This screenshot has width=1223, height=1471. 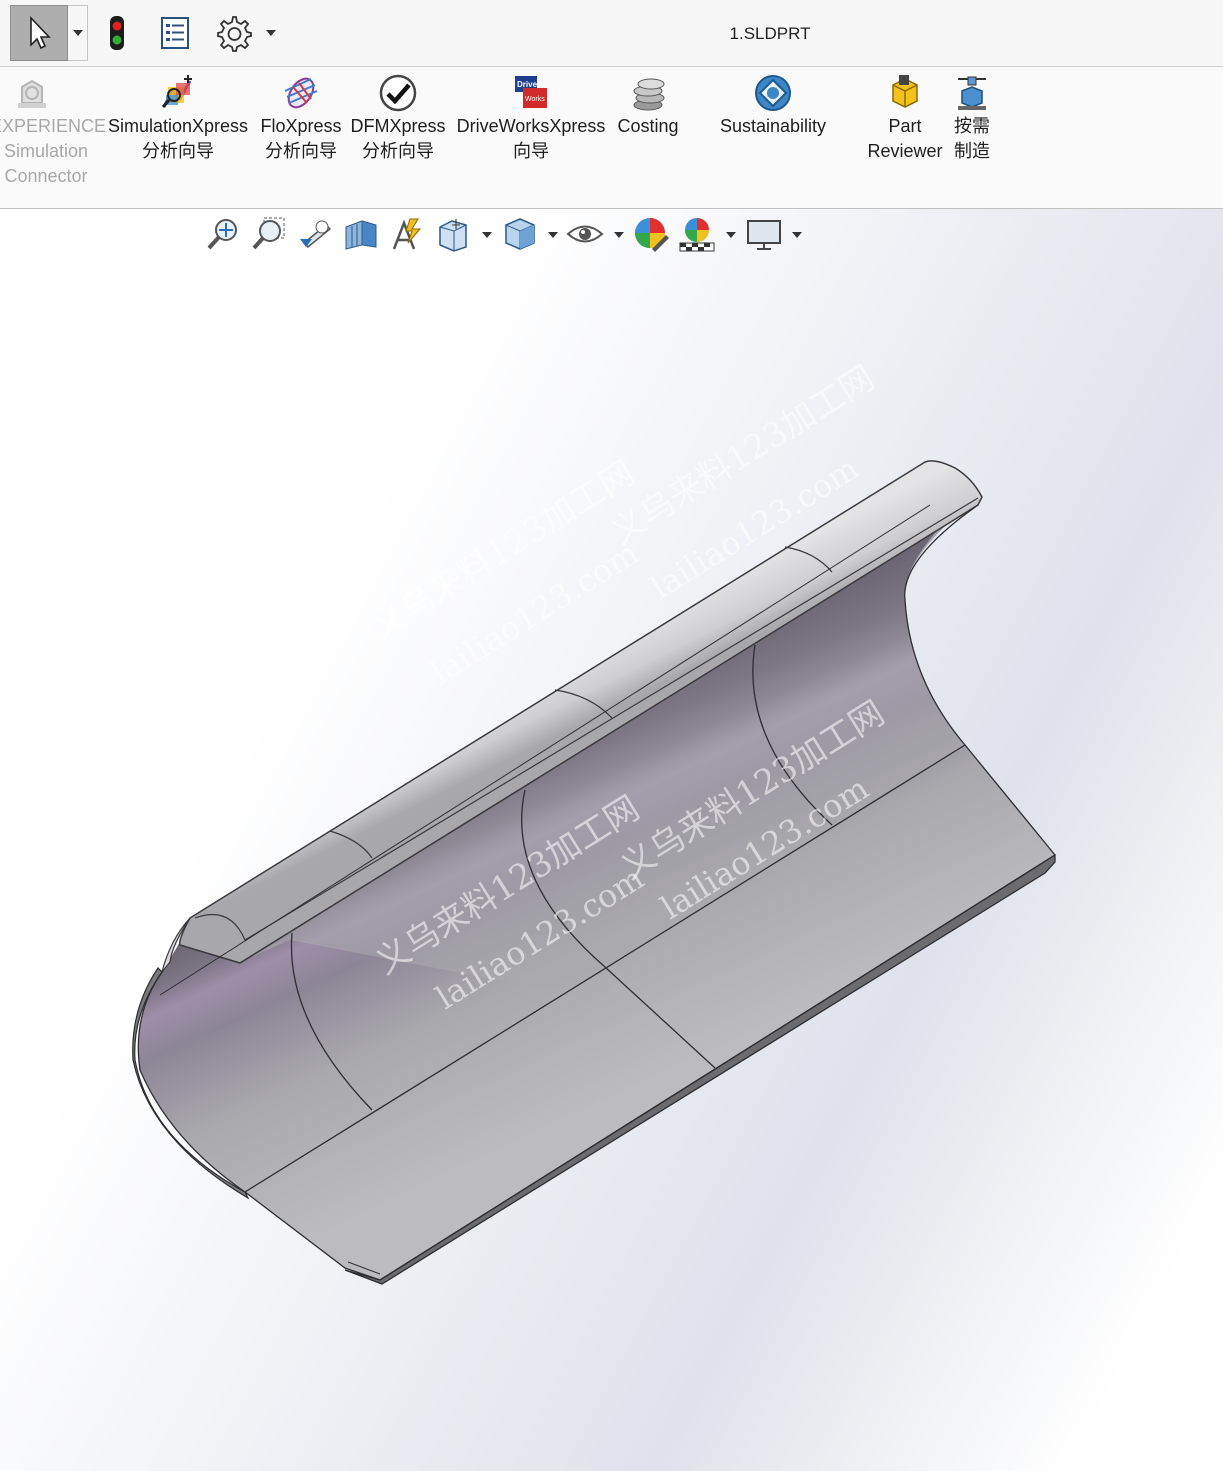 I want to click on rebuild-button, so click(x=117, y=33).